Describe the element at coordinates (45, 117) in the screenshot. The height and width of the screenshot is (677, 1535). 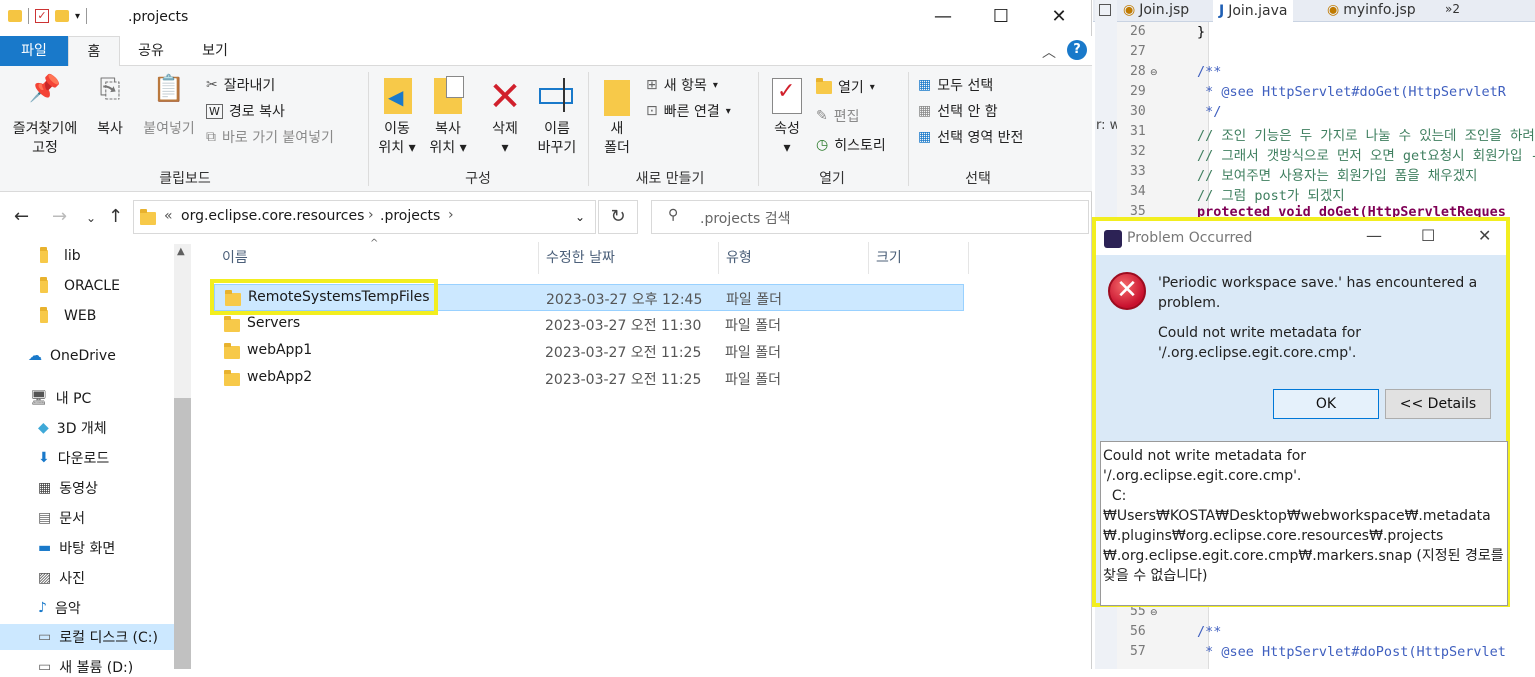
I see `pin-to-quick-access-button: 📌 즐겨찾기에 고정` at that location.